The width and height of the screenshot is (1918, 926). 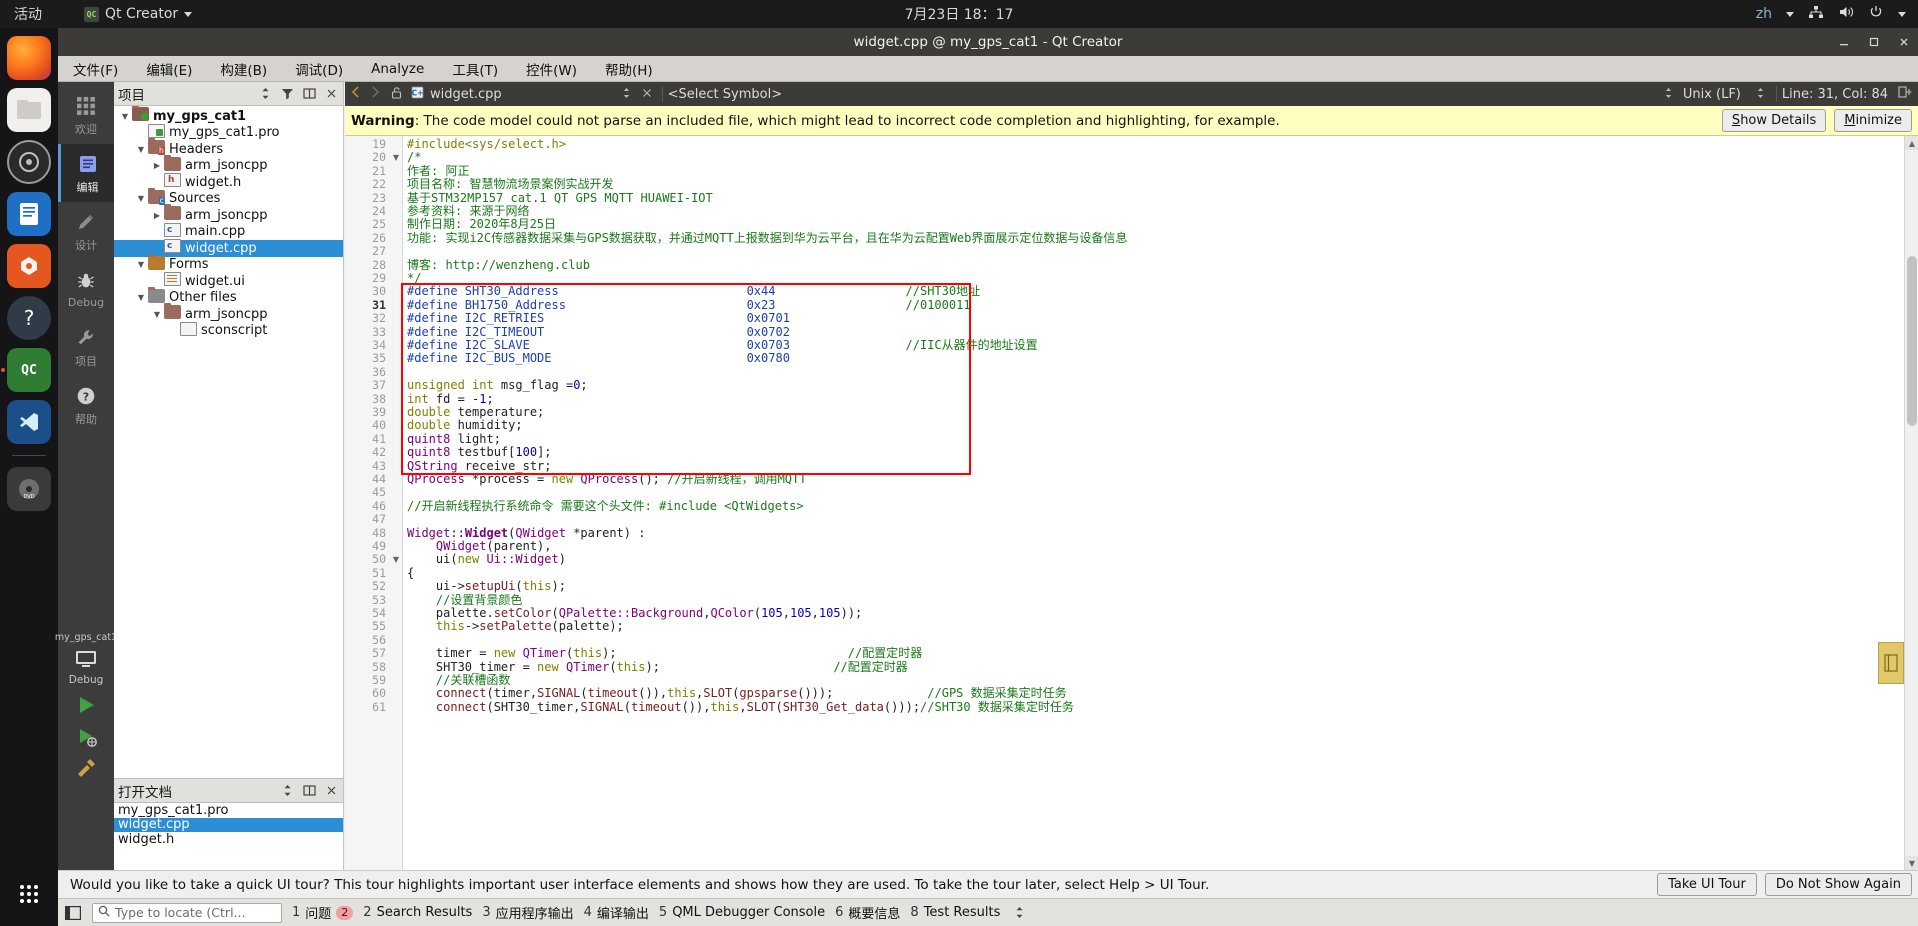 I want to click on maximize-button, so click(x=1874, y=42).